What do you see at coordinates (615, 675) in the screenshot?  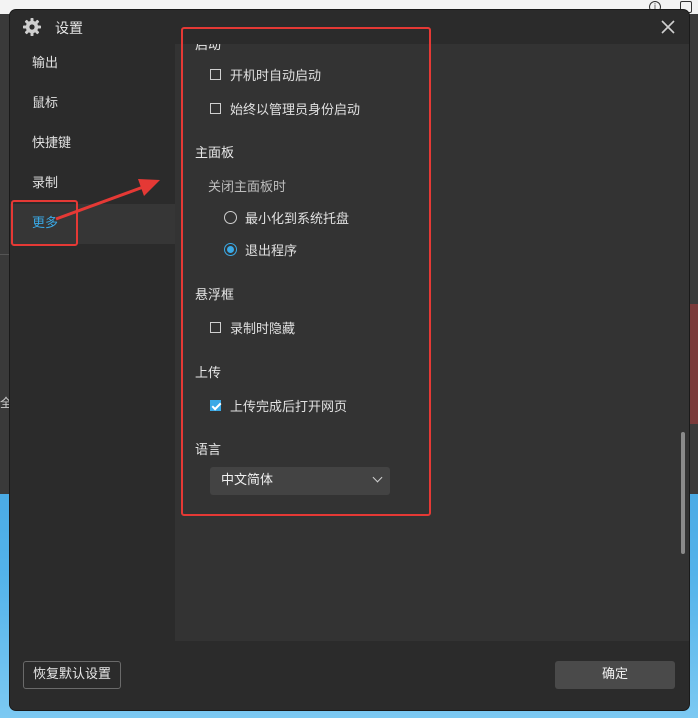 I see `ok-button: 确定` at bounding box center [615, 675].